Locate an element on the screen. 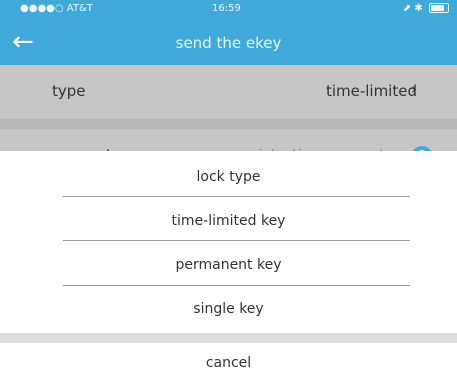  sheet-gap is located at coordinates (228, 338).